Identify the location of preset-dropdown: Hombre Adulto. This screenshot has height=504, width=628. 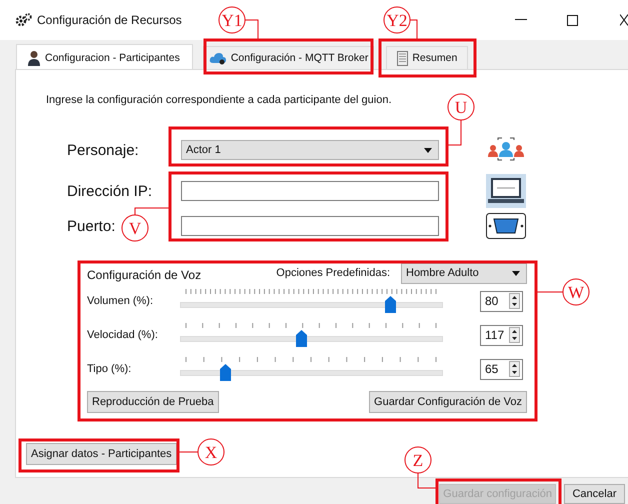
(464, 273).